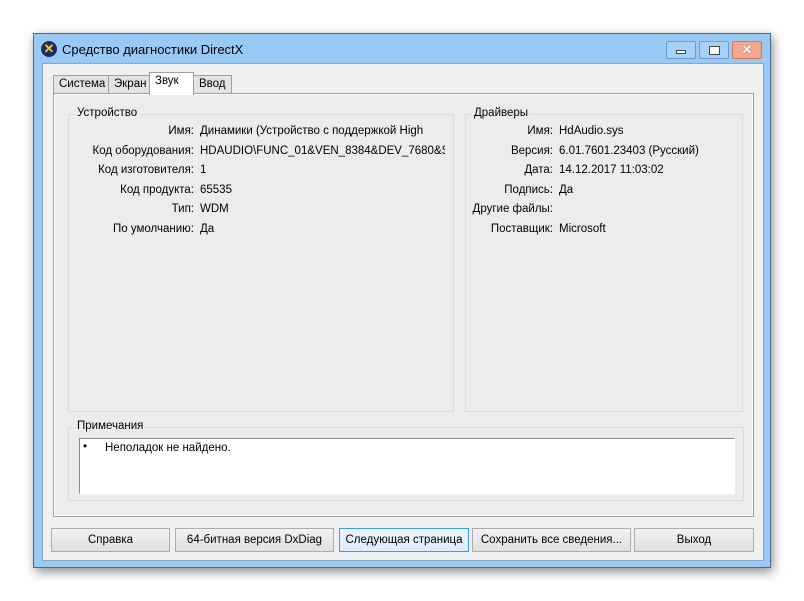  Describe the element at coordinates (407, 466) in the screenshot. I see `notes-textbox: • Неполадок не найдено.` at that location.